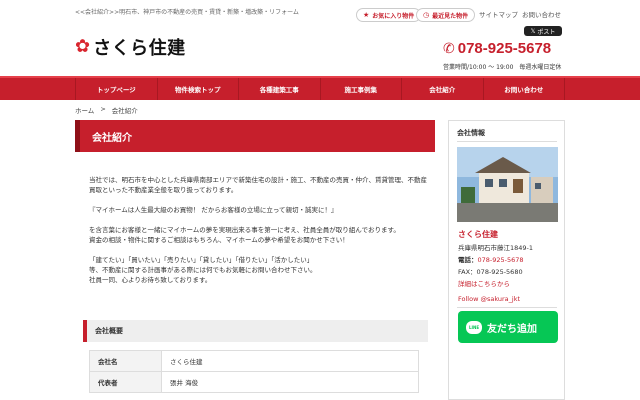  Describe the element at coordinates (507, 184) in the screenshot. I see `office-photo` at that location.